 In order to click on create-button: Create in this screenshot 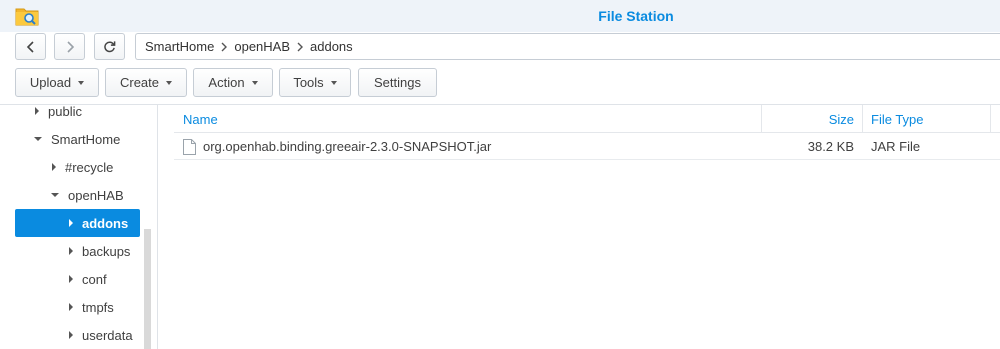, I will do `click(146, 82)`.